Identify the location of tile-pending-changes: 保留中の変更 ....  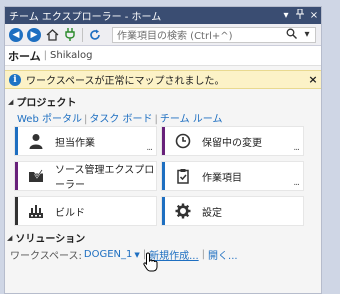
(232, 141).